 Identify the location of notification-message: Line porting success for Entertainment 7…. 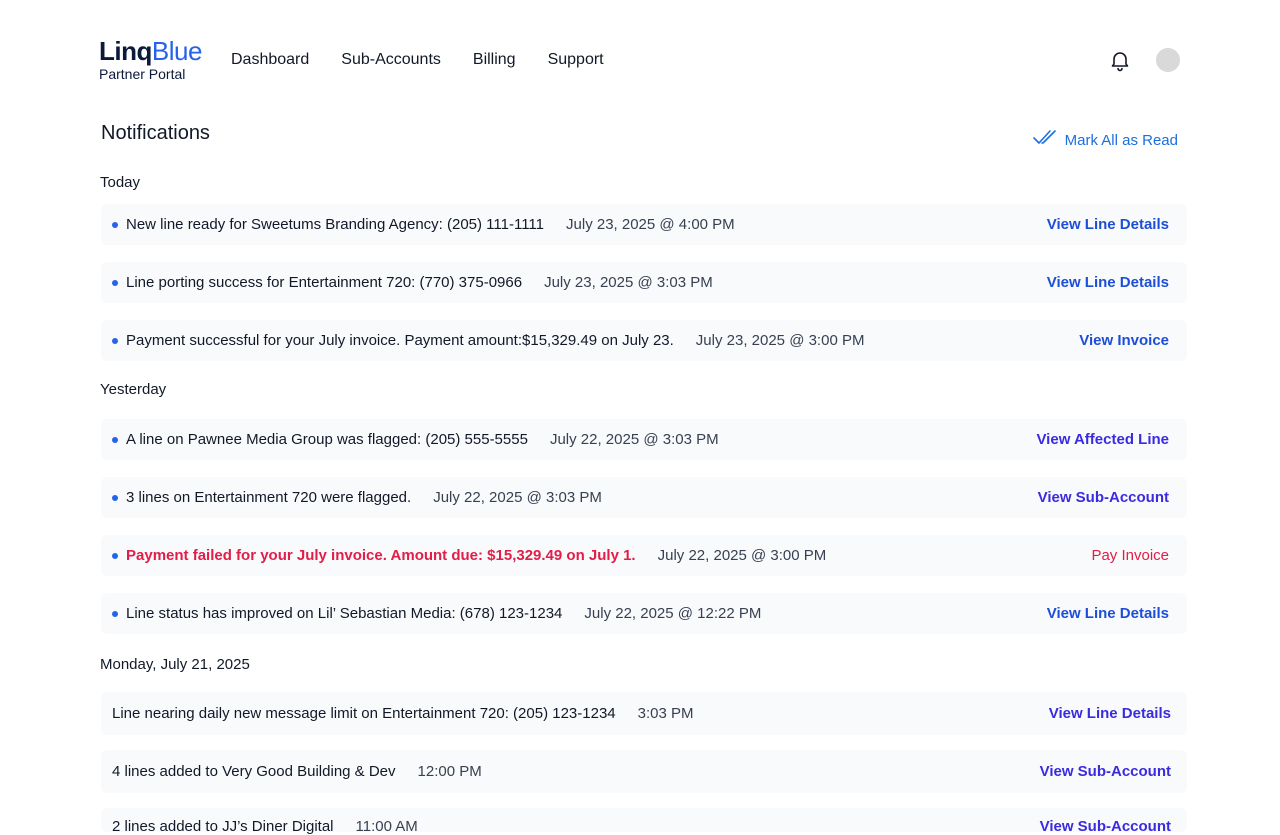
(324, 282).